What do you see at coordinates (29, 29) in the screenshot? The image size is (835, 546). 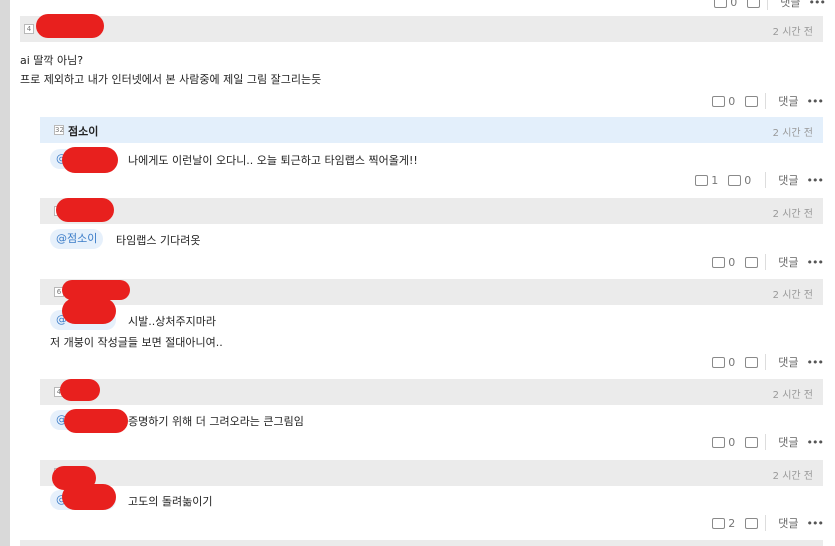 I see `level-icon: 4` at bounding box center [29, 29].